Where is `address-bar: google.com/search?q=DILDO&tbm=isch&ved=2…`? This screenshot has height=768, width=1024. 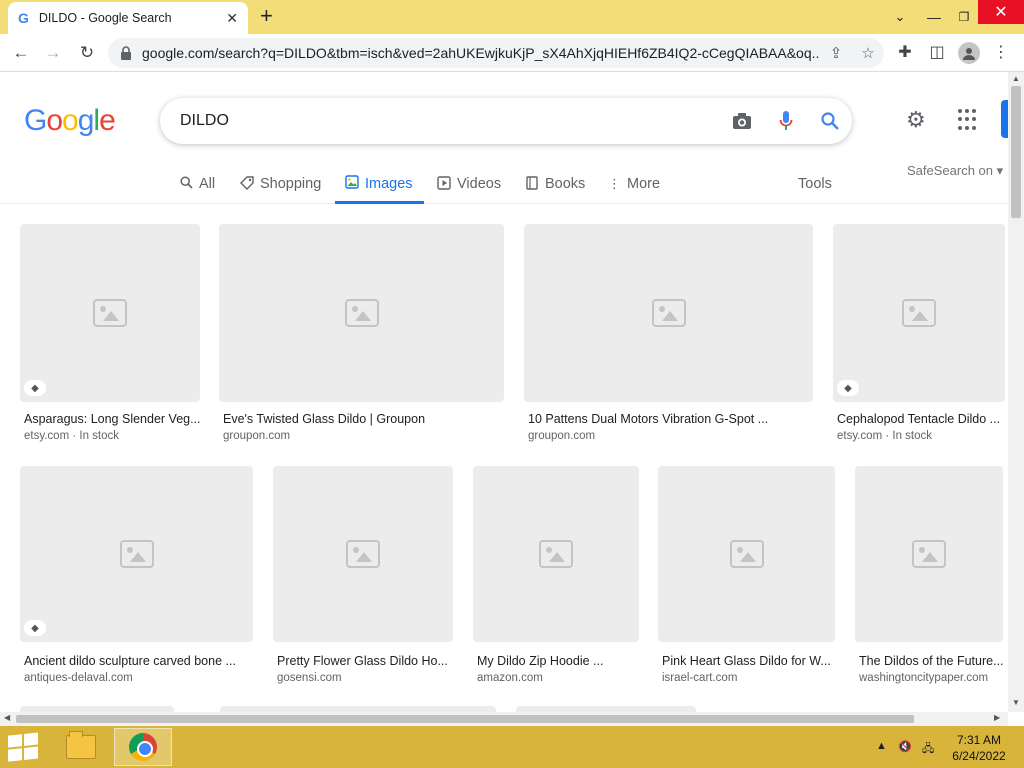
address-bar: google.com/search?q=DILDO&tbm=isch&ved=2… is located at coordinates (496, 53).